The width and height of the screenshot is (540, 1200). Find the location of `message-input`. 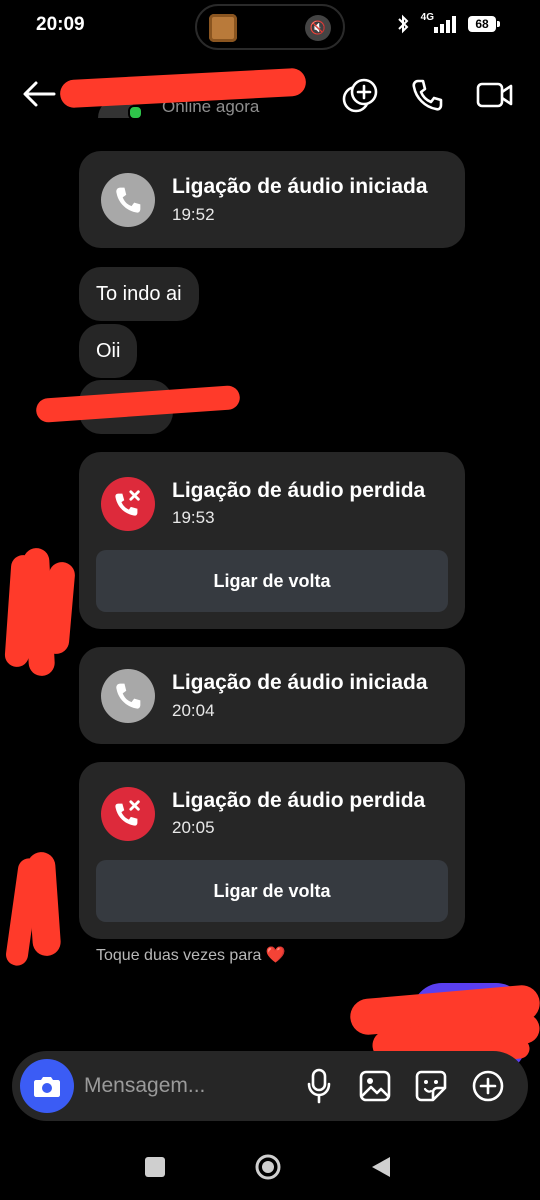

message-input is located at coordinates (184, 1086).